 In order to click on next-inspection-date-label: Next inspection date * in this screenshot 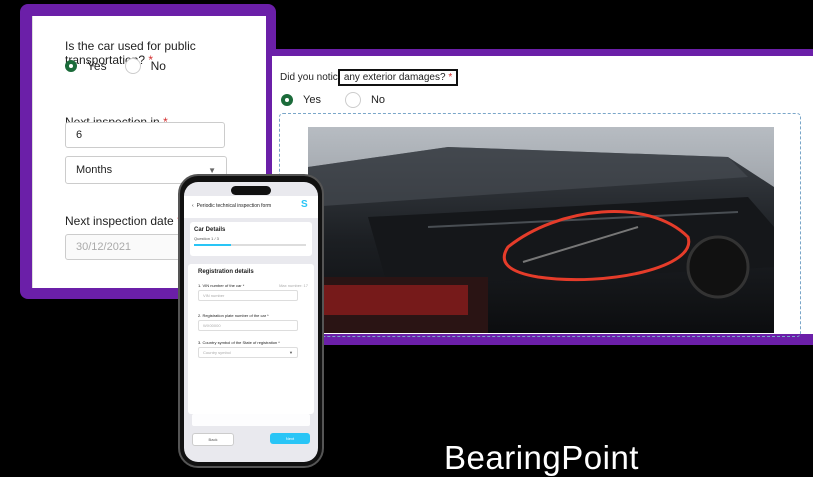, I will do `click(123, 221)`.